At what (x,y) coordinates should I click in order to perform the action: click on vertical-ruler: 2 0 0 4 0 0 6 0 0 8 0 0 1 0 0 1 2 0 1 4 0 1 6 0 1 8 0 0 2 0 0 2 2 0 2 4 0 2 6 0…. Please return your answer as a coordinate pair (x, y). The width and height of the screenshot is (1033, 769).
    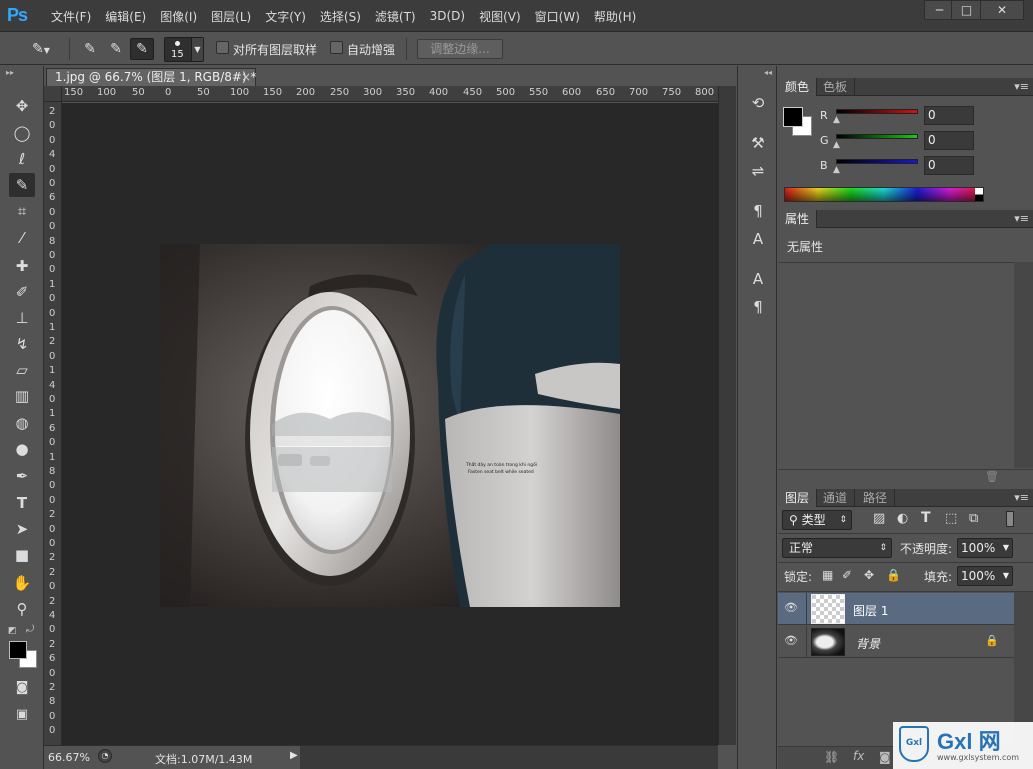
    Looking at the image, I should click on (53, 423).